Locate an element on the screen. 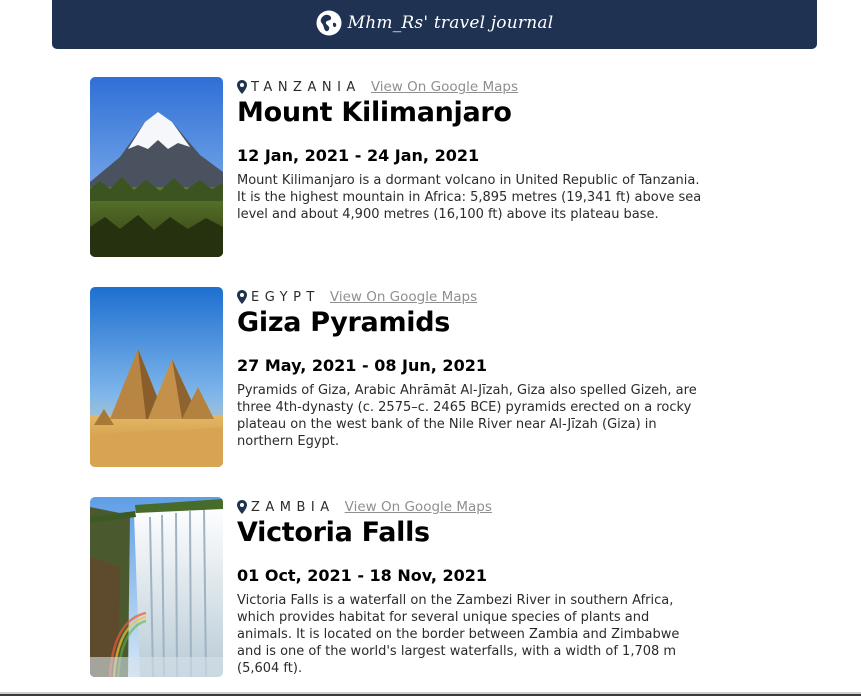 This screenshot has height=696, width=861. waterfall-photo is located at coordinates (156, 587).